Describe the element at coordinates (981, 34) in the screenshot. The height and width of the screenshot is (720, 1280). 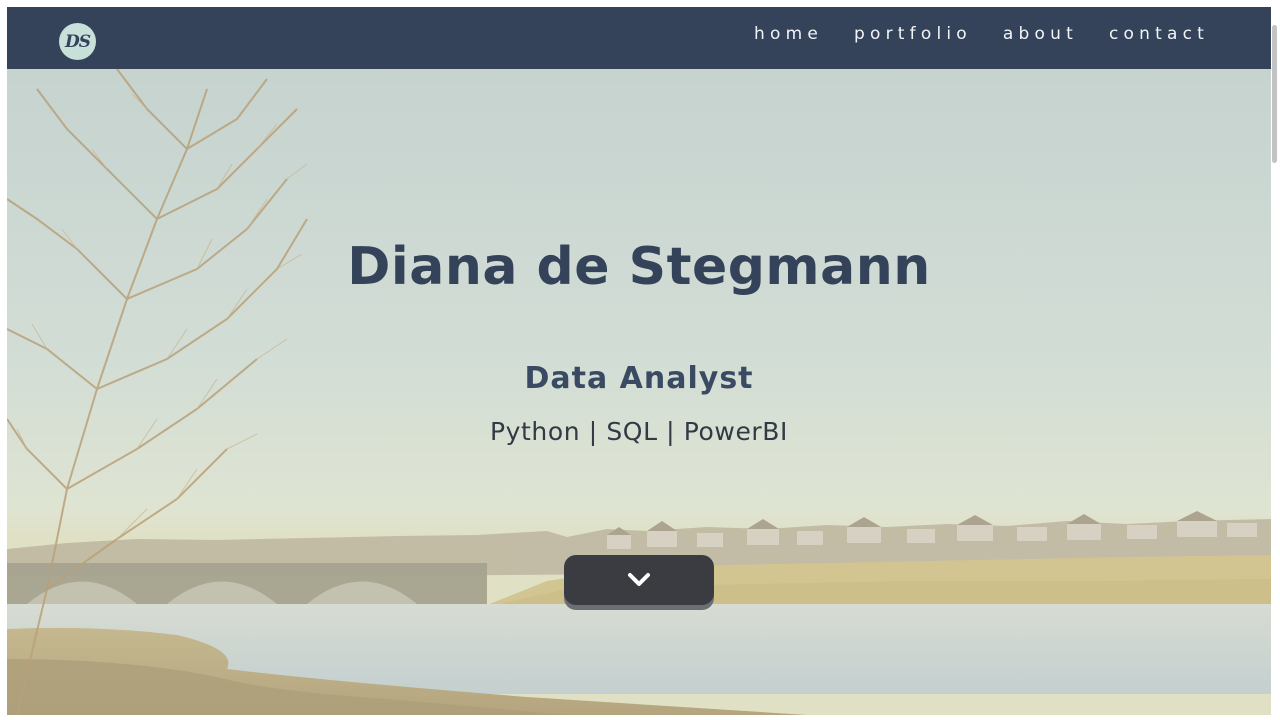
I see `nav-links: home portfolio about contact` at that location.